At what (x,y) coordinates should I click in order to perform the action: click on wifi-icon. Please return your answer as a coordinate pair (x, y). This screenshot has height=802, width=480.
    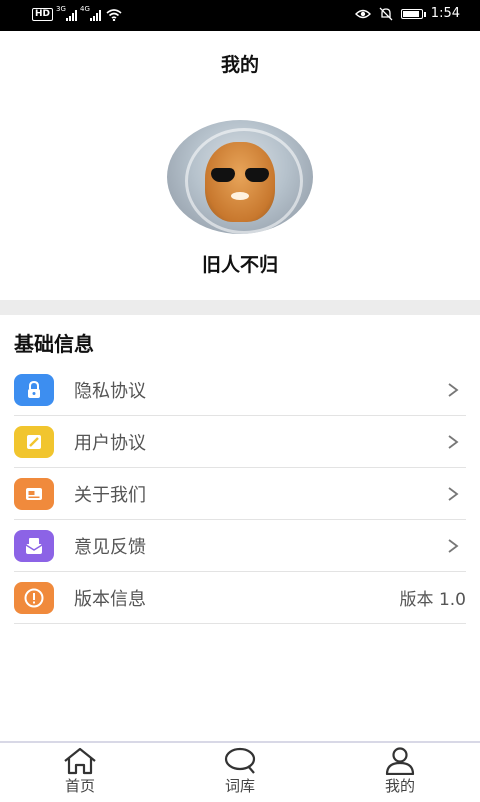
    Looking at the image, I should click on (114, 14).